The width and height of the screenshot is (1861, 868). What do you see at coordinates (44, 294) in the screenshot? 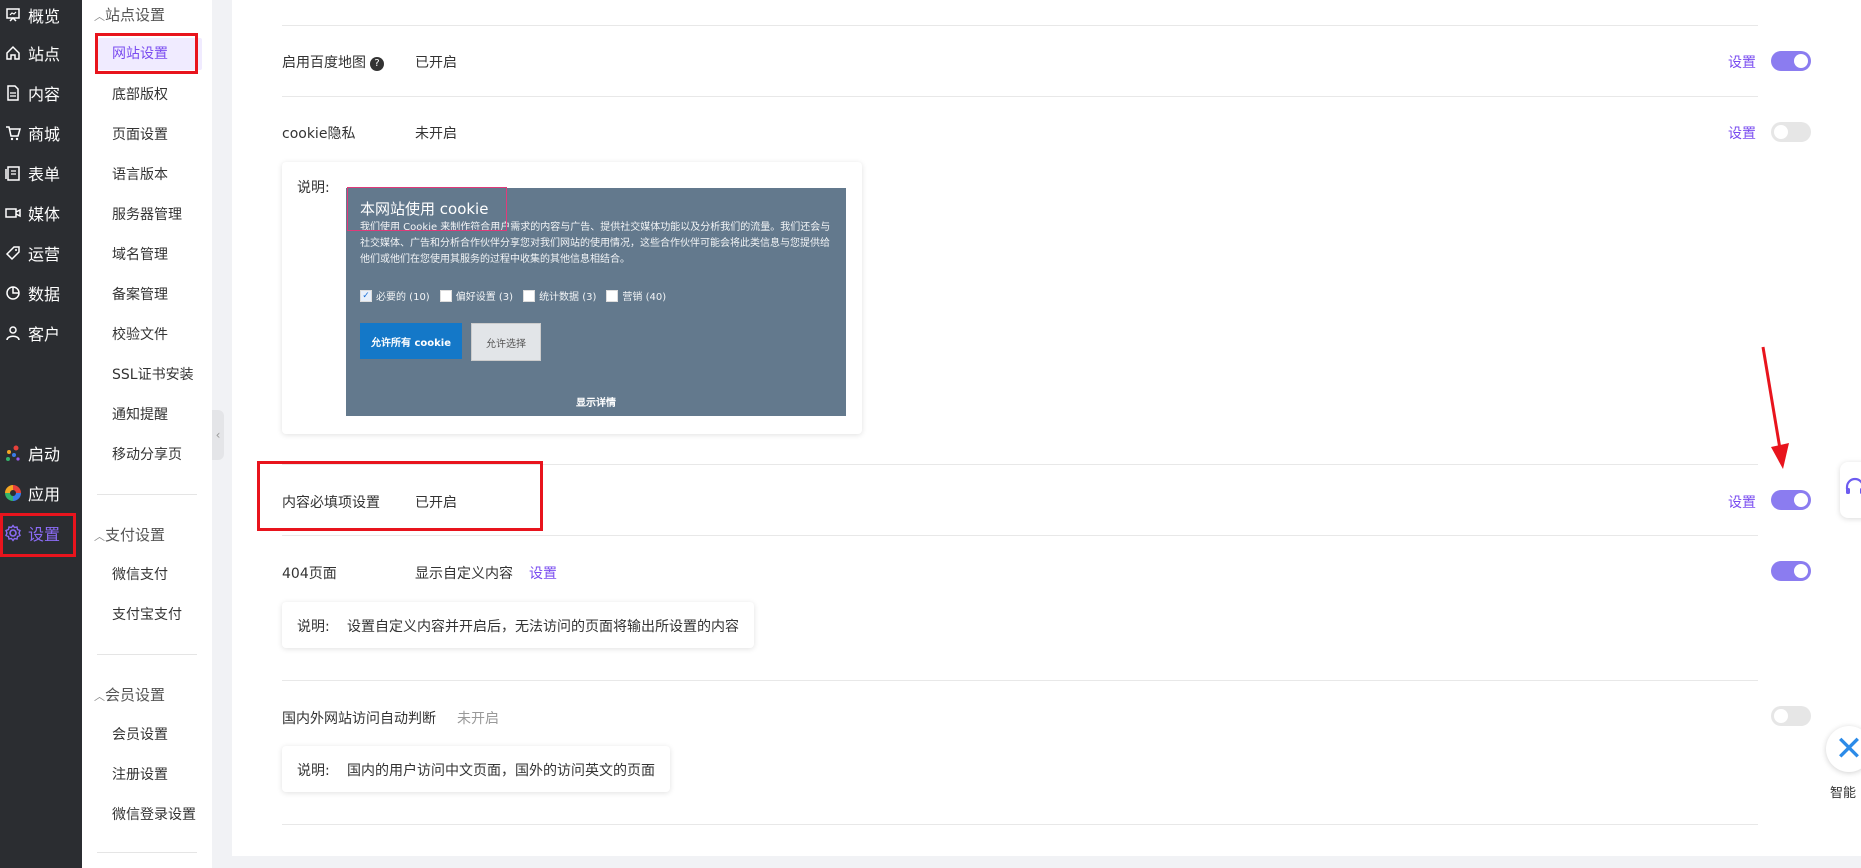
I see `nav-label: 数据` at bounding box center [44, 294].